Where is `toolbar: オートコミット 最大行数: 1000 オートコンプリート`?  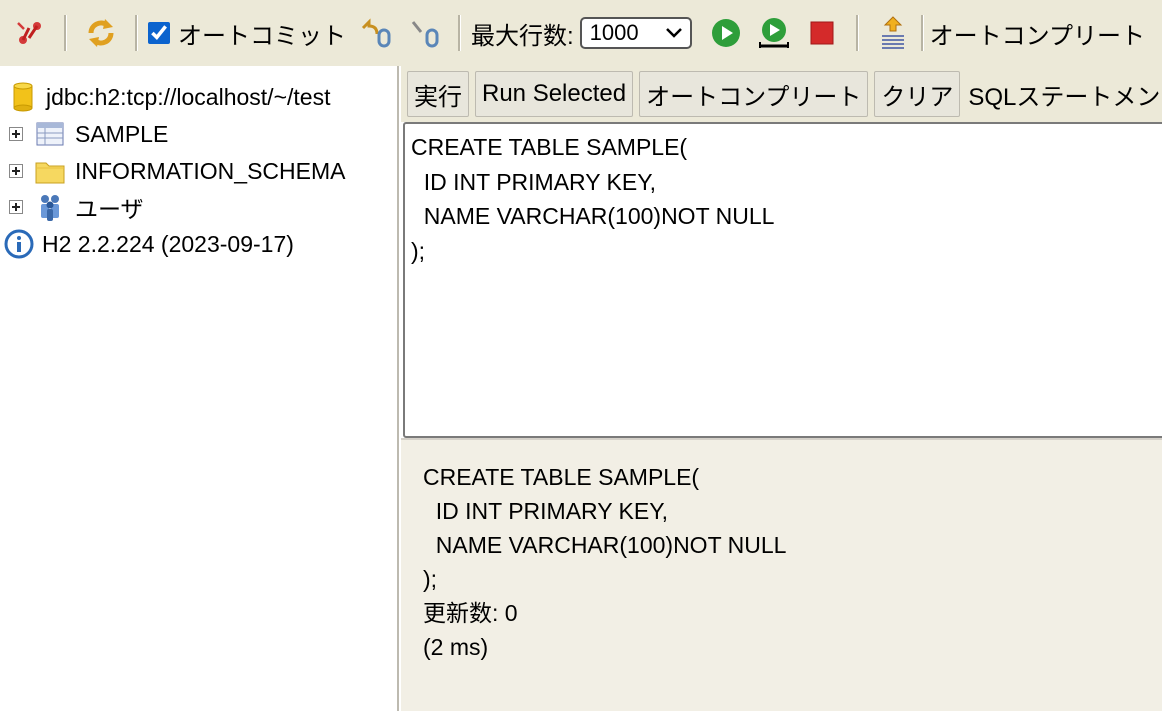
toolbar: オートコミット 最大行数: 1000 オートコンプリート is located at coordinates (581, 33).